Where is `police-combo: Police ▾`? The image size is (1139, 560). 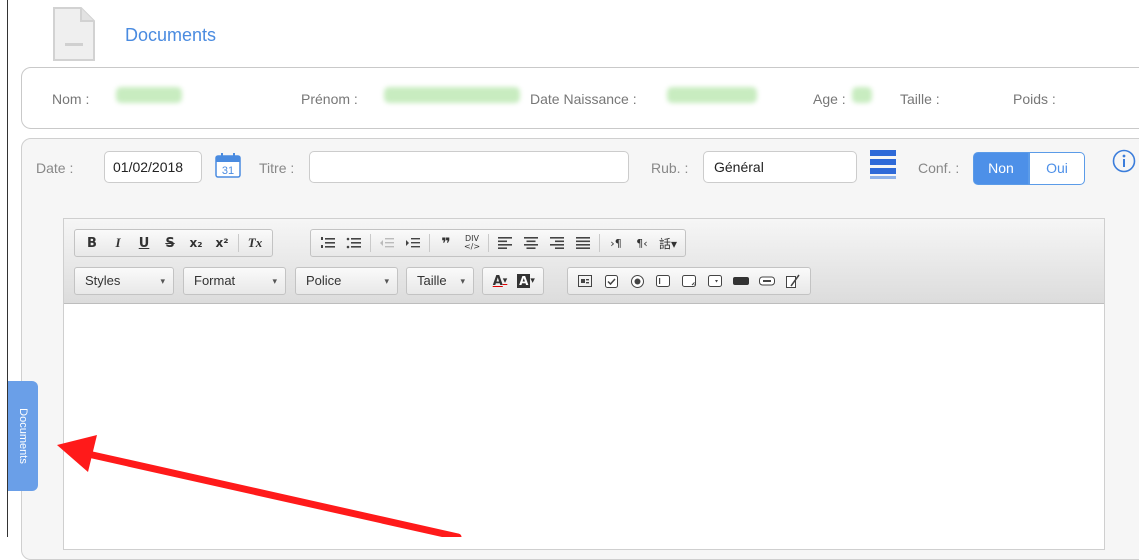
police-combo: Police ▾ is located at coordinates (346, 281).